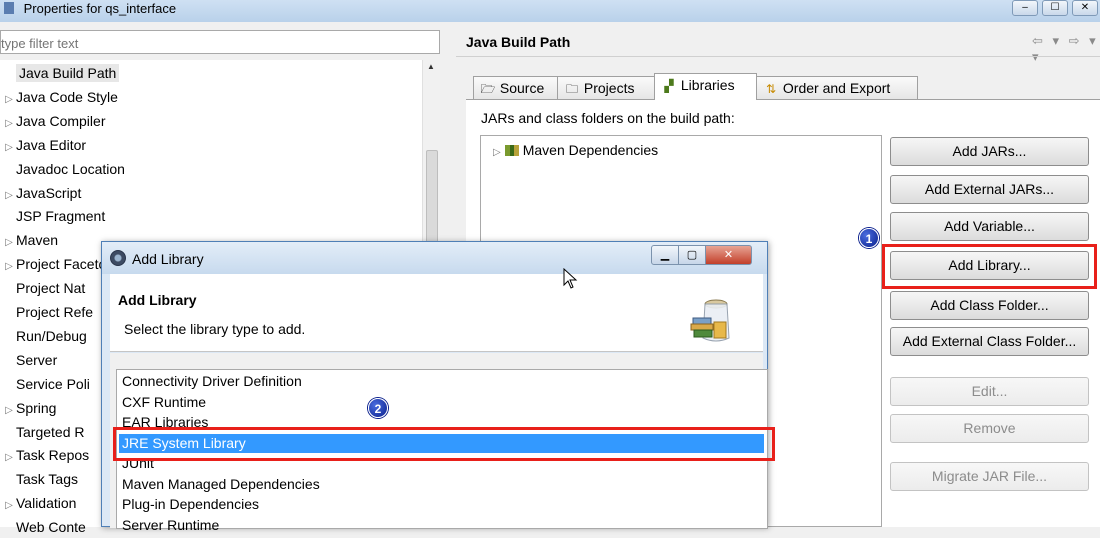 This screenshot has width=1100, height=538. What do you see at coordinates (47, 479) in the screenshot?
I see `tree-item-label: Task Tags` at bounding box center [47, 479].